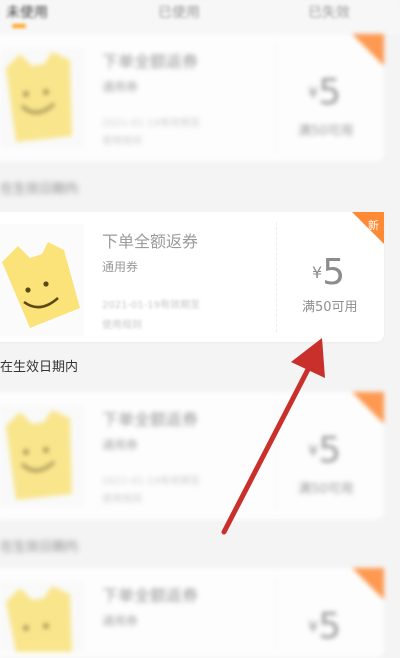  What do you see at coordinates (270, 442) in the screenshot?
I see `arrow-shaft` at bounding box center [270, 442].